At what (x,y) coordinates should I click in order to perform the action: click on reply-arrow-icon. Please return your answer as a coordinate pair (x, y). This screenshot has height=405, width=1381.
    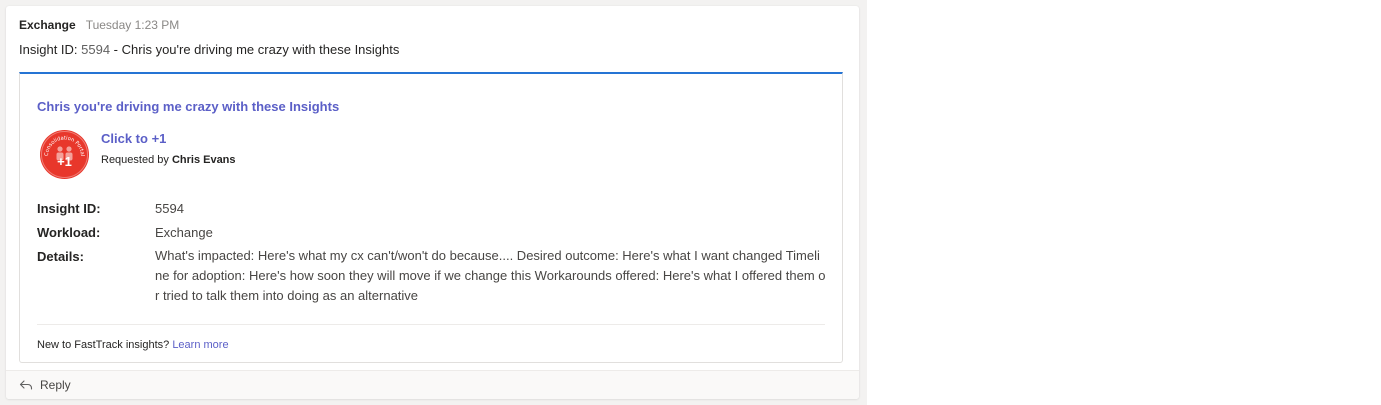
    Looking at the image, I should click on (26, 385).